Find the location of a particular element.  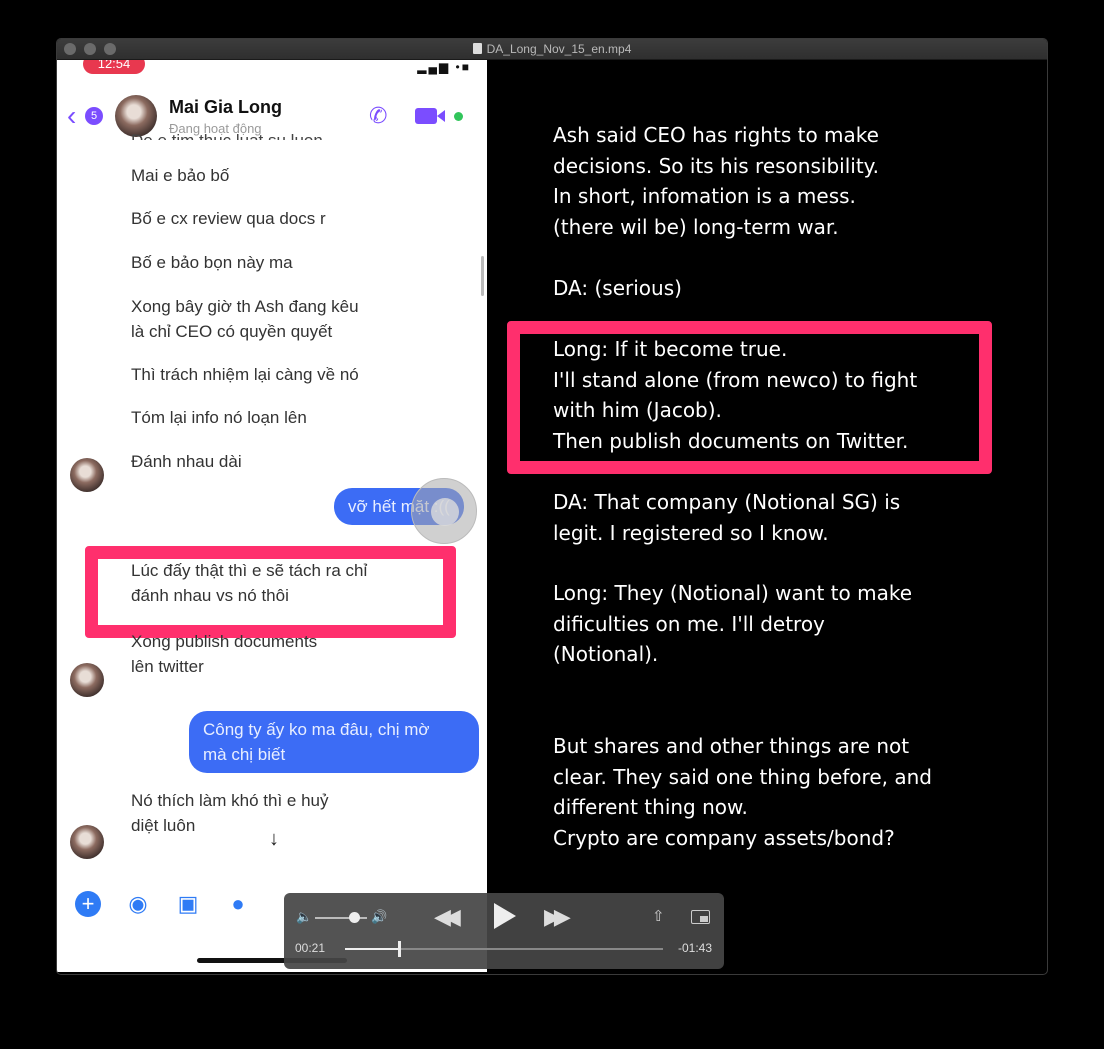

message-10: Nó thích làm khó thì e huỷ diệt luôn is located at coordinates (230, 813).